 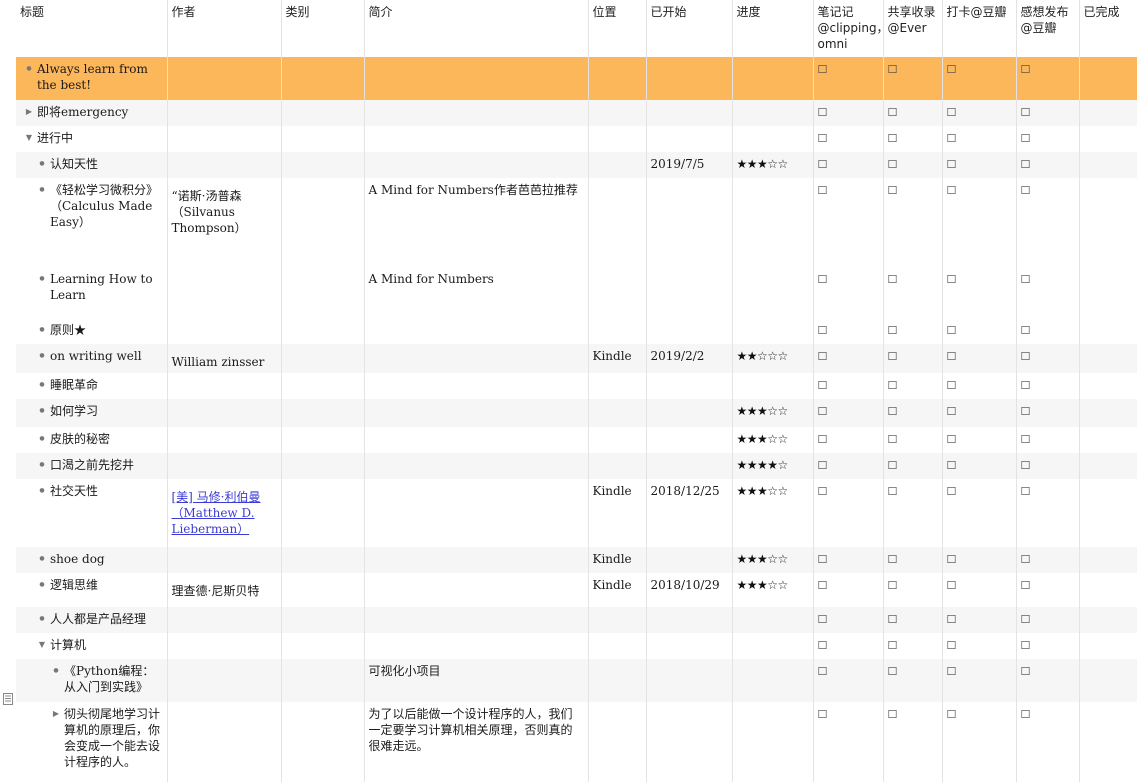 I want to click on table-row: ● 皮肤的秘密 ★★★☆☆ ☐ ☐ ☐ ☐, so click(x=576, y=440).